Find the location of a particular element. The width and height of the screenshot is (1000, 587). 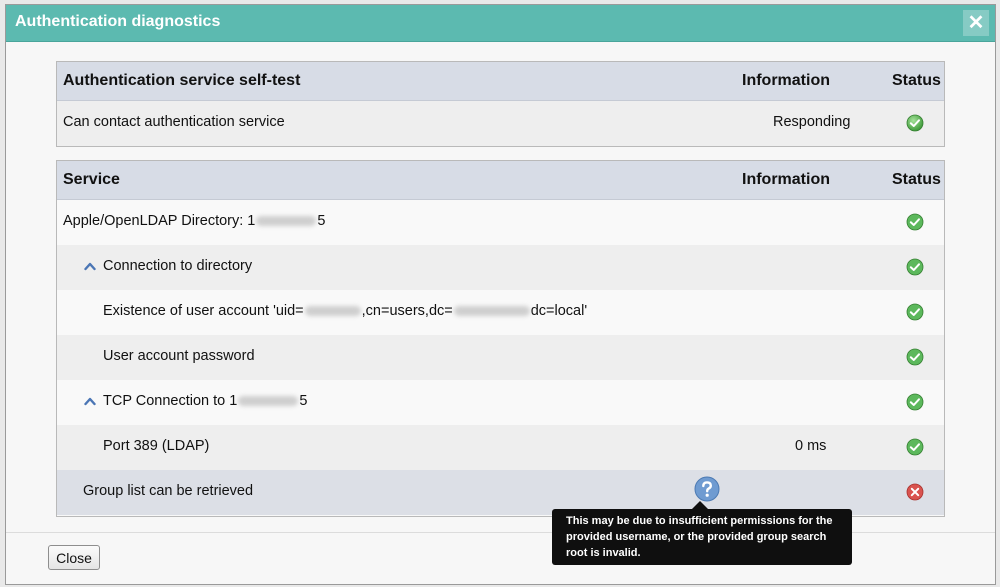

row-label-suffix: dc=local' is located at coordinates (559, 311).